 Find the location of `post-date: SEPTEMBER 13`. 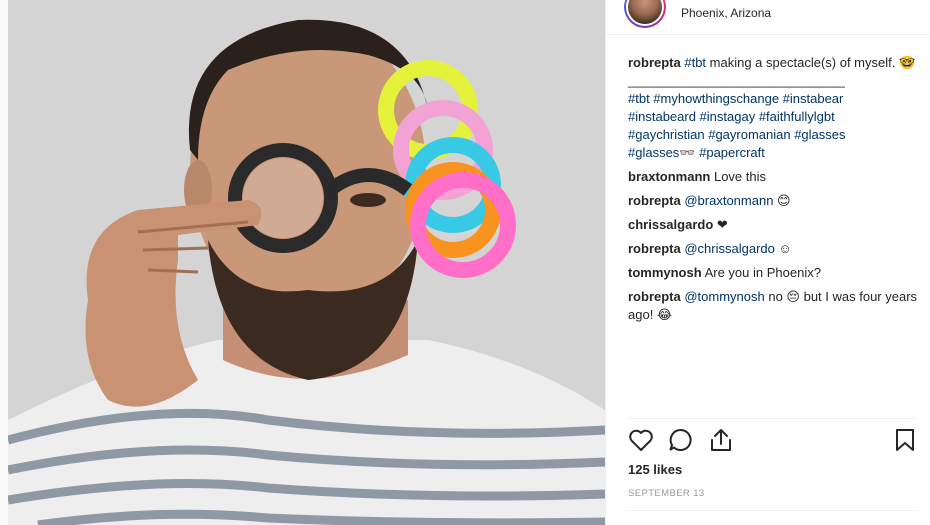

post-date: SEPTEMBER 13 is located at coordinates (666, 493).